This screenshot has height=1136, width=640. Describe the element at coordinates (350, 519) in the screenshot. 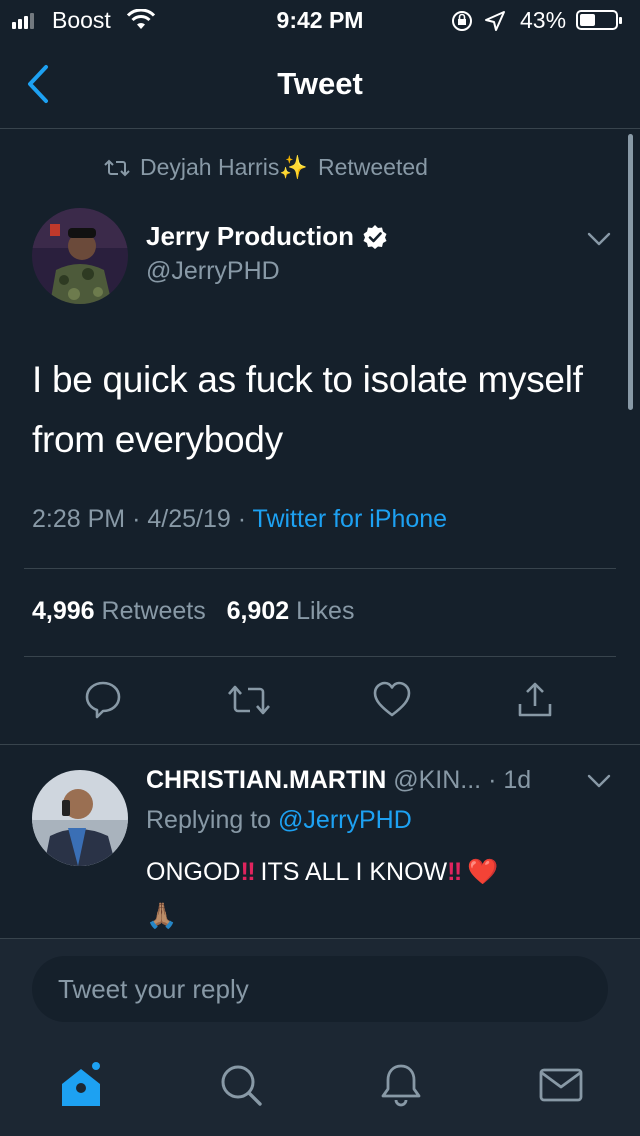

I see `tweet-source-link: Twitter for iPhone` at that location.